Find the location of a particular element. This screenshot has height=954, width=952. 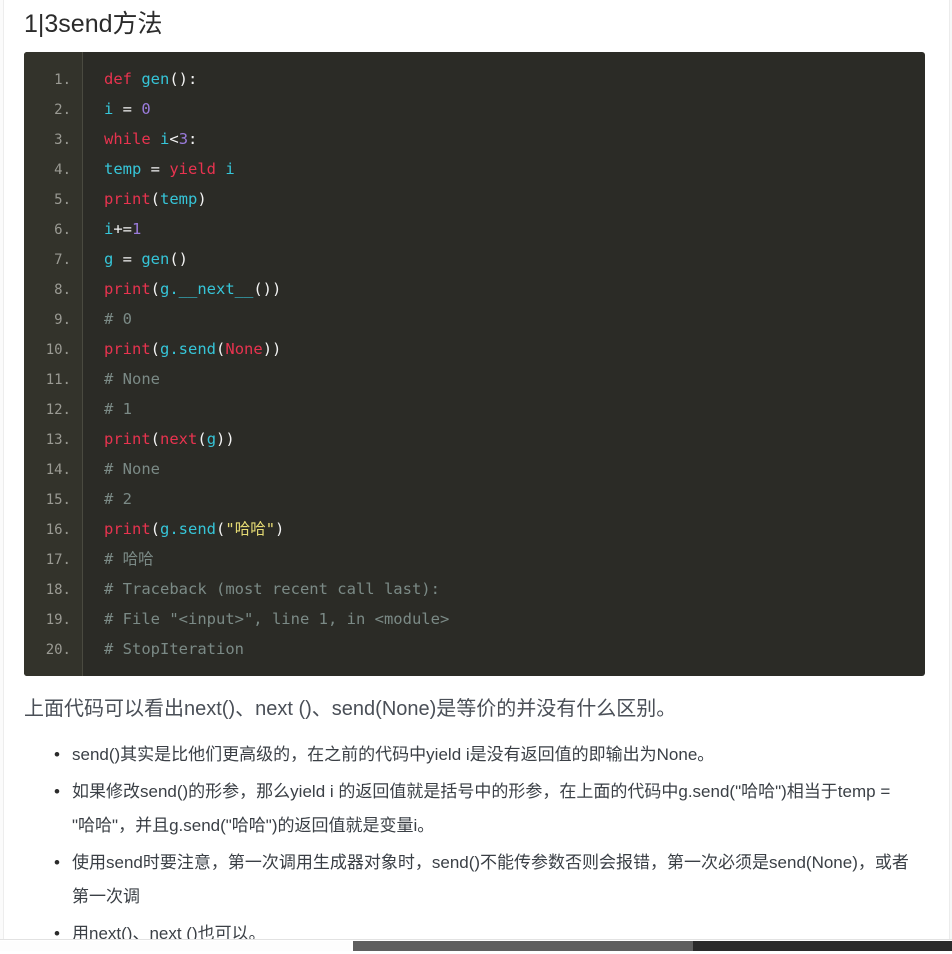

code-line-text: print(g.send(None)) is located at coordinates (181, 349).